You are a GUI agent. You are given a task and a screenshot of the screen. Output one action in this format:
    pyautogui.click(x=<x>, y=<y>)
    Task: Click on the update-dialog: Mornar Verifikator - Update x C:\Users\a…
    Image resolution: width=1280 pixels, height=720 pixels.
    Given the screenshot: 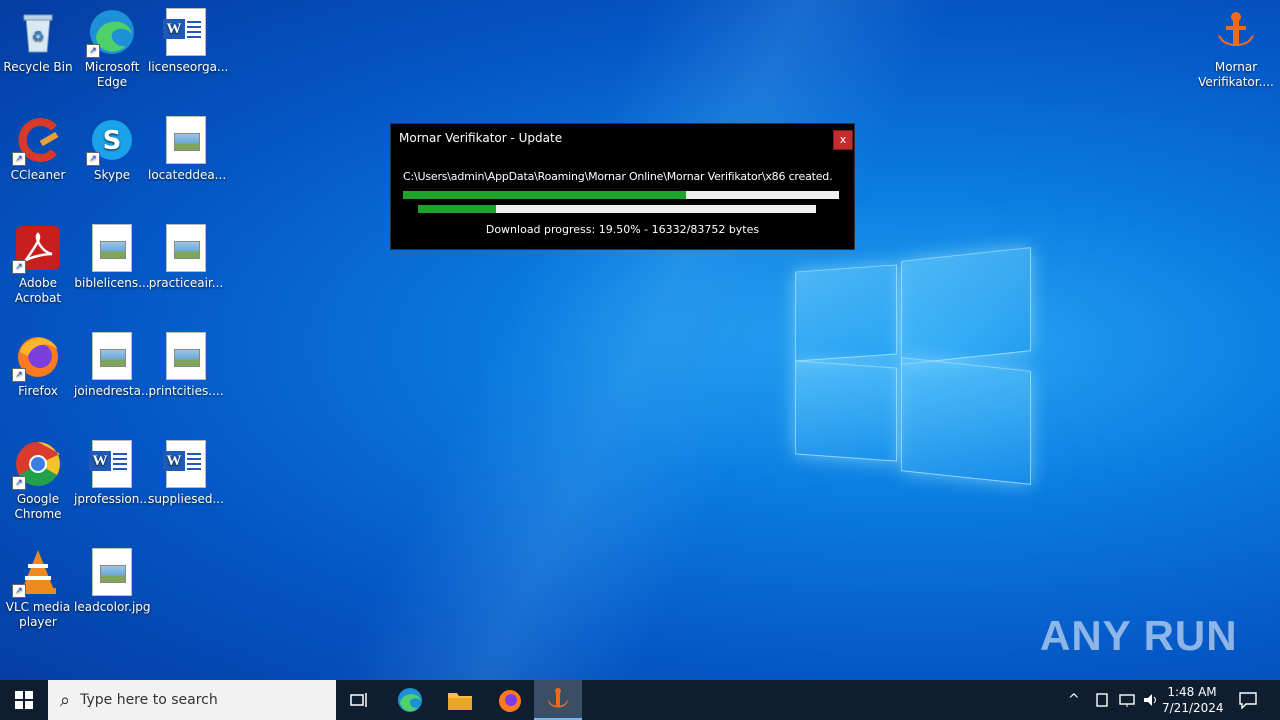 What is the action you would take?
    pyautogui.click(x=622, y=186)
    